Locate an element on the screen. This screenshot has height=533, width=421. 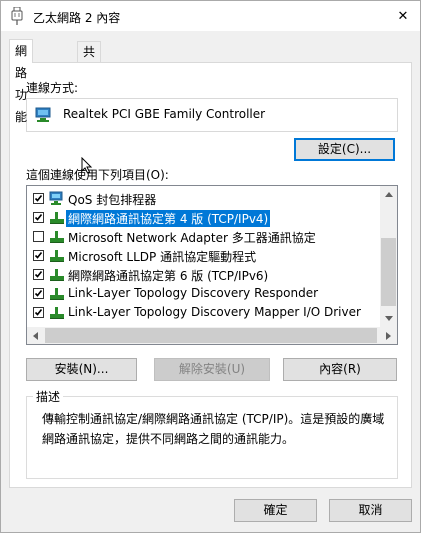
list-item: 網際網路通訊協定第 6 版 (TCP/IPv6) is located at coordinates (203, 274).